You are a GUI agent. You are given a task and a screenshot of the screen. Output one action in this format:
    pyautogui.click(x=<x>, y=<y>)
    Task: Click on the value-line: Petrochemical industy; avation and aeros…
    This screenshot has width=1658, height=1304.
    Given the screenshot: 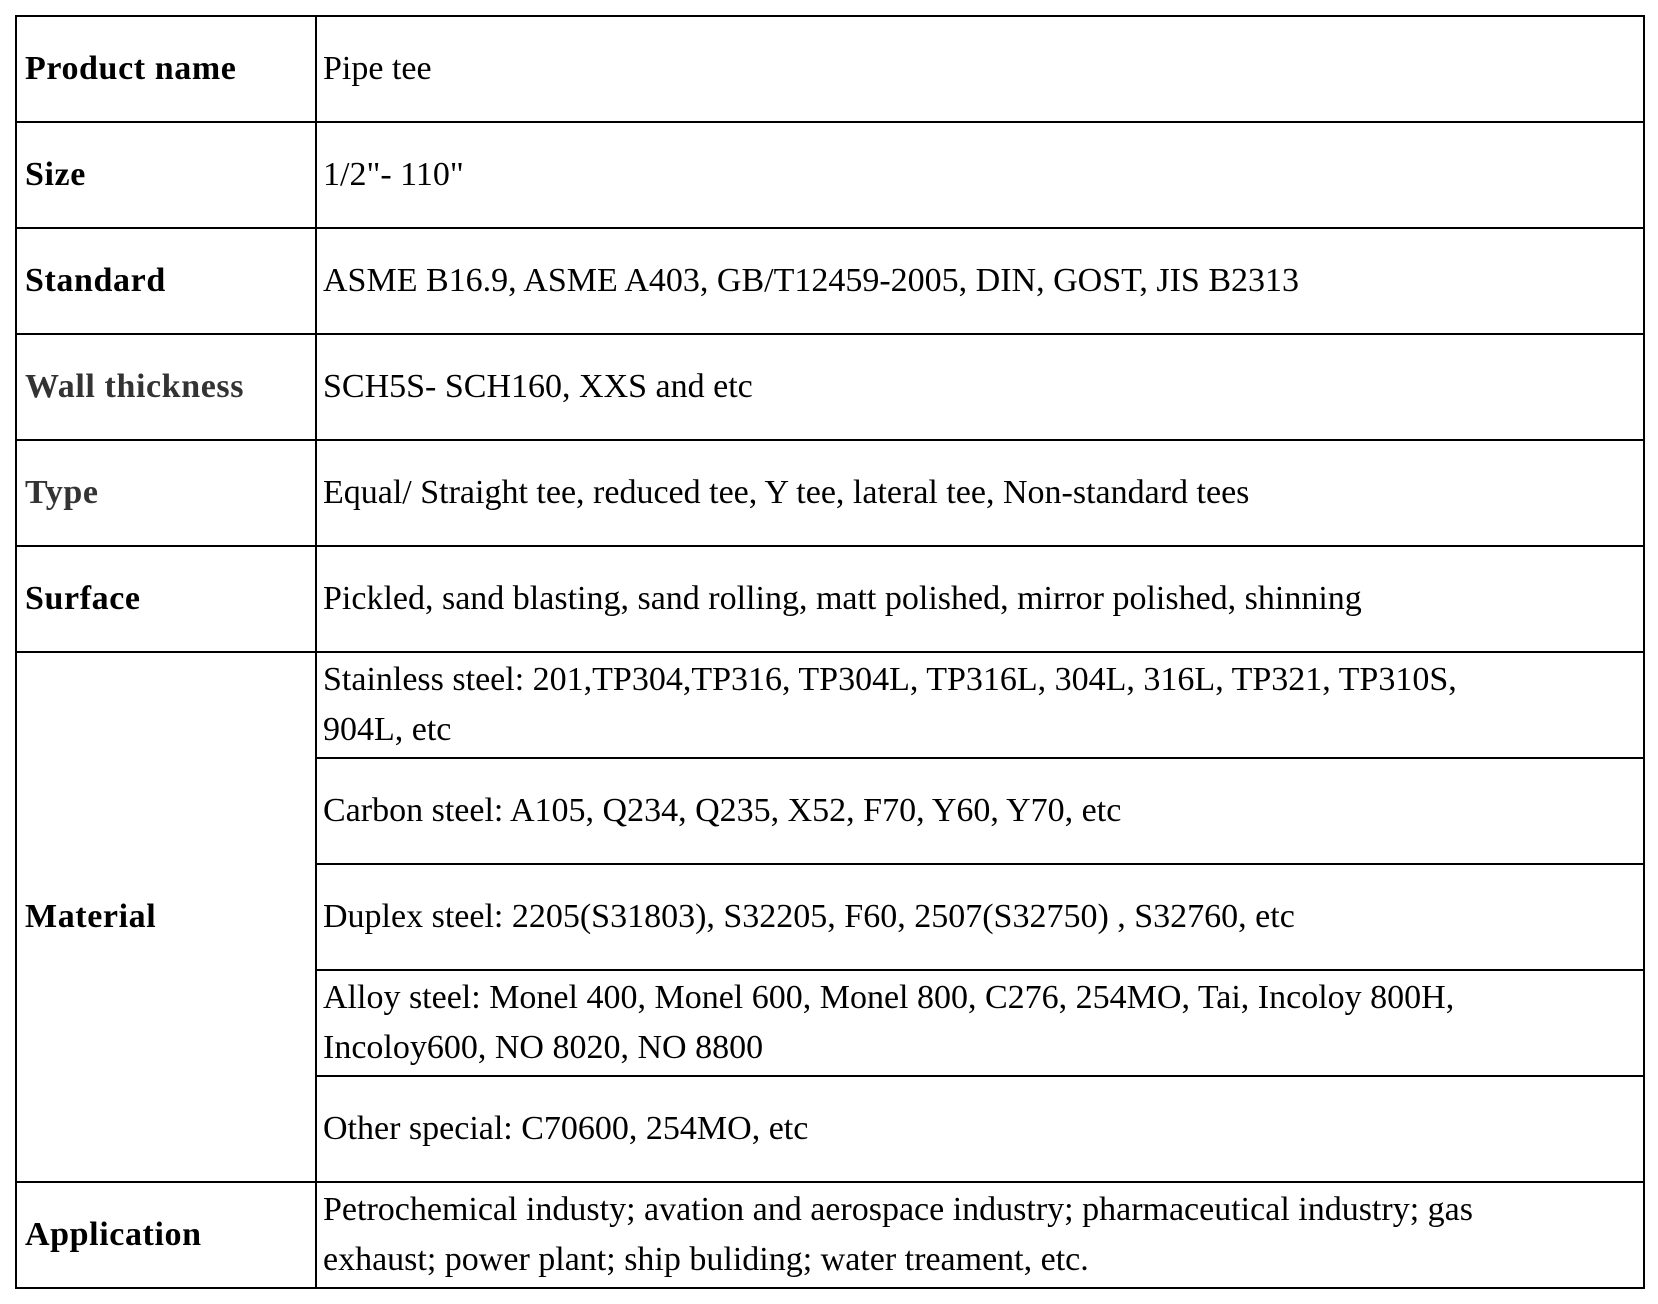 What is the action you would take?
    pyautogui.click(x=898, y=1209)
    